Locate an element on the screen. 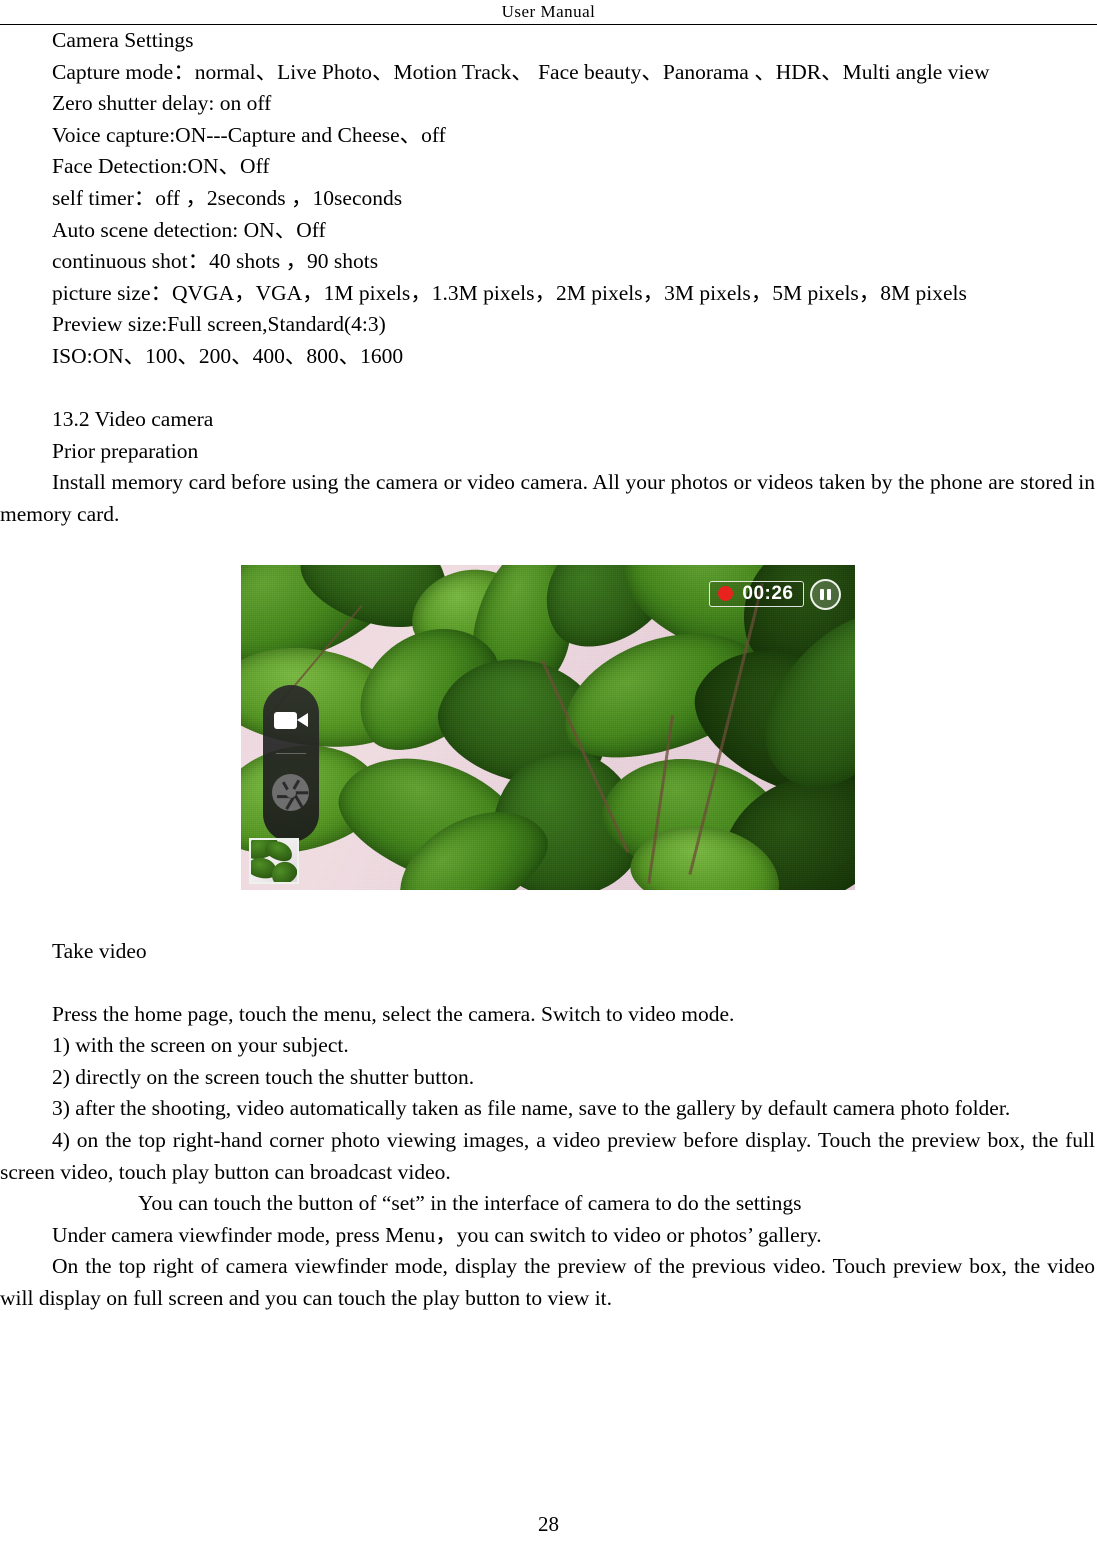 This screenshot has height=1559, width=1097. capture-mode-switch is located at coordinates (290, 763).